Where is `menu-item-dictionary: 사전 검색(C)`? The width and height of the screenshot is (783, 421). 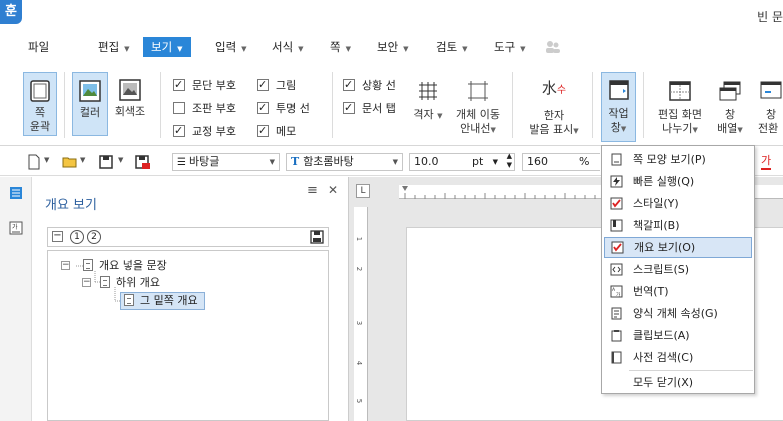 menu-item-dictionary: 사전 검색(C) is located at coordinates (678, 357).